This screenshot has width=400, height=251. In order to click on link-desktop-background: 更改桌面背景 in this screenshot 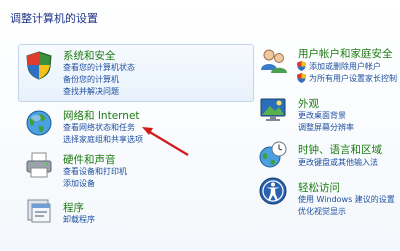, I will do `click(322, 115)`.